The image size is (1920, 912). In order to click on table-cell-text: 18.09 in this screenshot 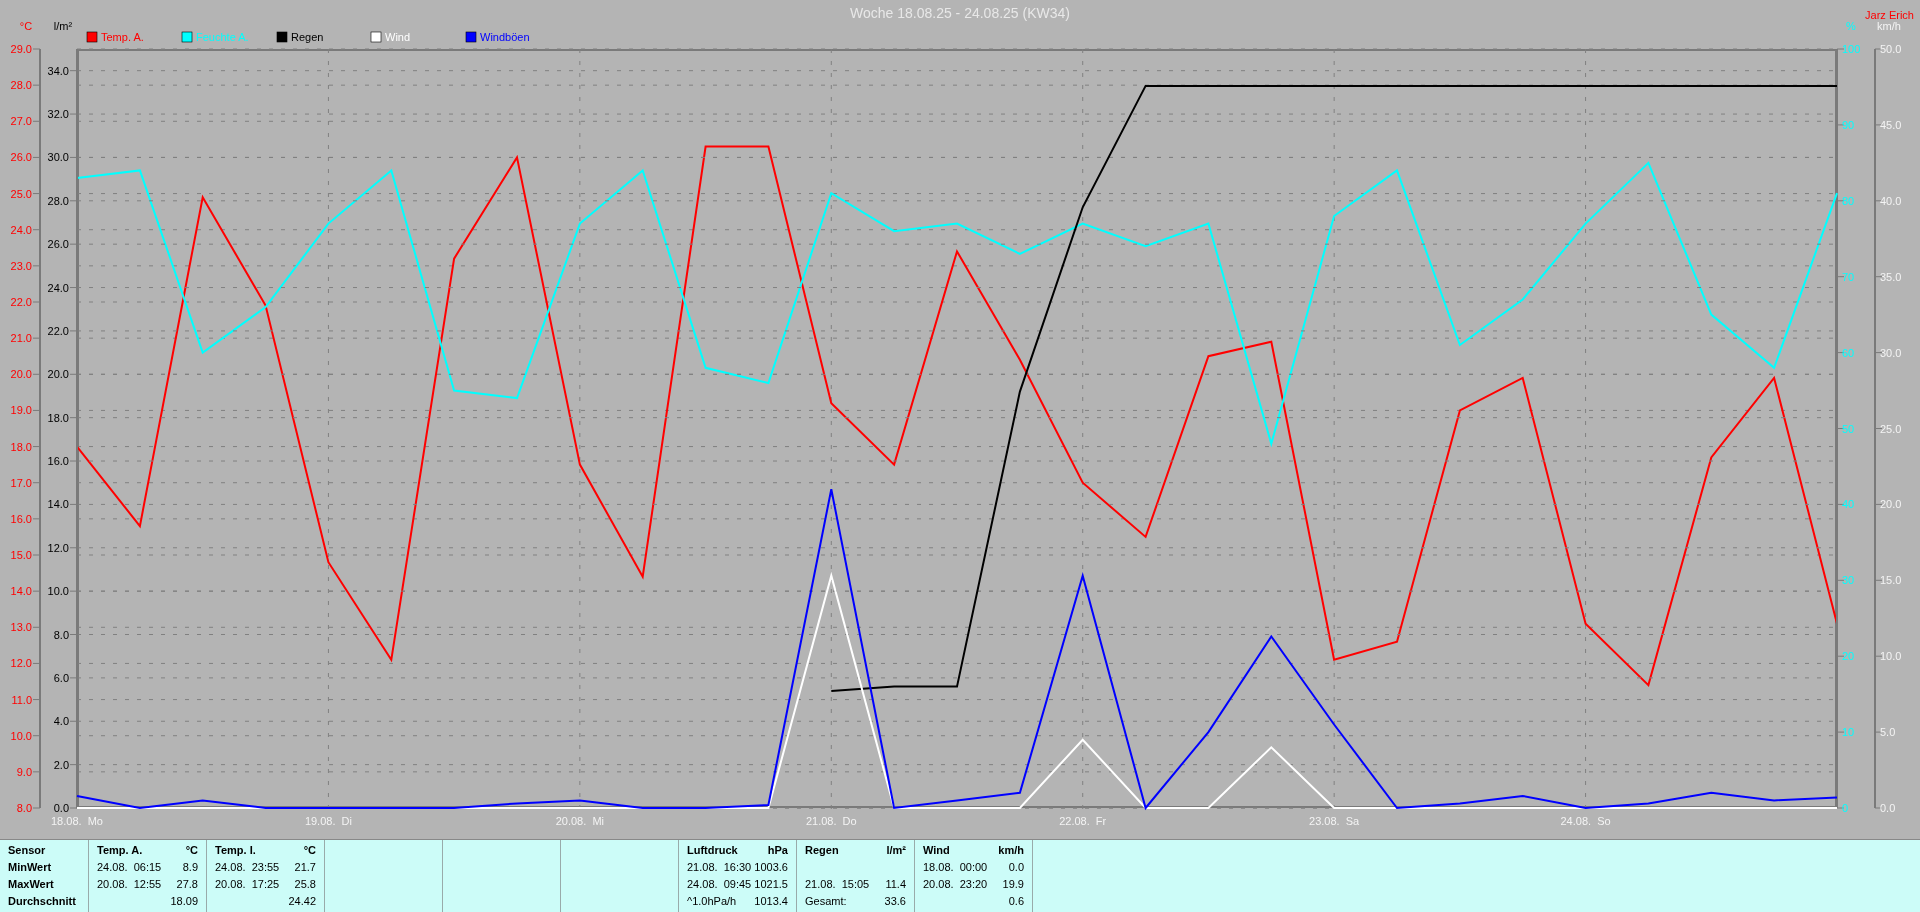, I will do `click(184, 901)`.